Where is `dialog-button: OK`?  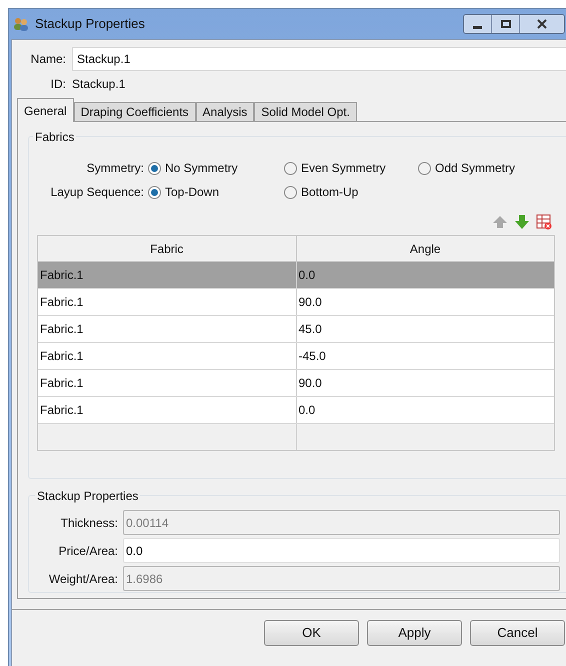 dialog-button: OK is located at coordinates (311, 633).